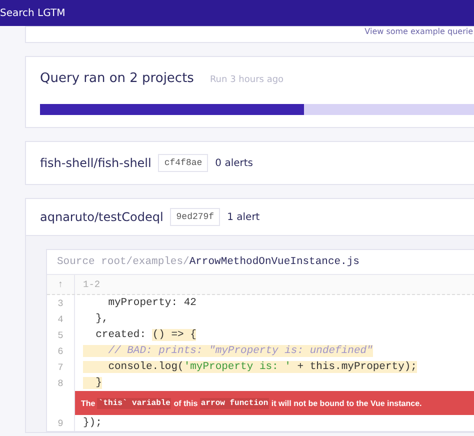 Image resolution: width=474 pixels, height=436 pixels. I want to click on project-name: fish-shell/fish-shell, so click(96, 163).